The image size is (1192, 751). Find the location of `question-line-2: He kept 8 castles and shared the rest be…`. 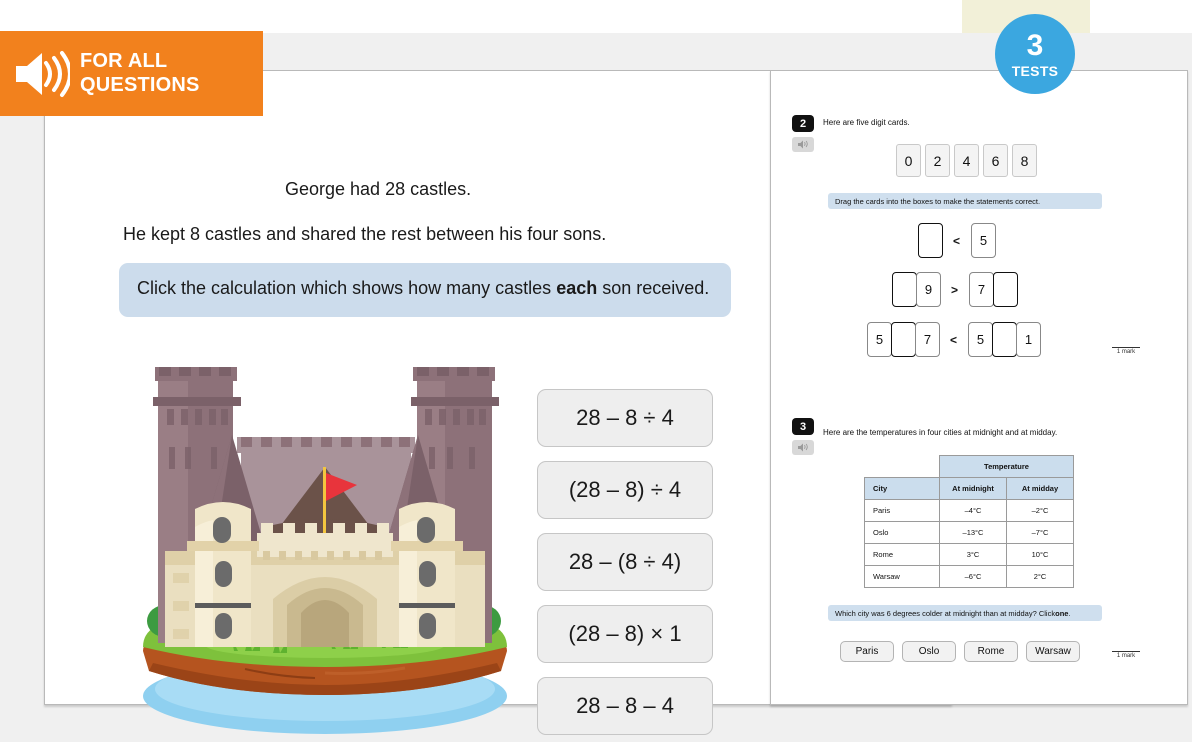

question-line-2: He kept 8 castles and shared the rest be… is located at coordinates (365, 234).